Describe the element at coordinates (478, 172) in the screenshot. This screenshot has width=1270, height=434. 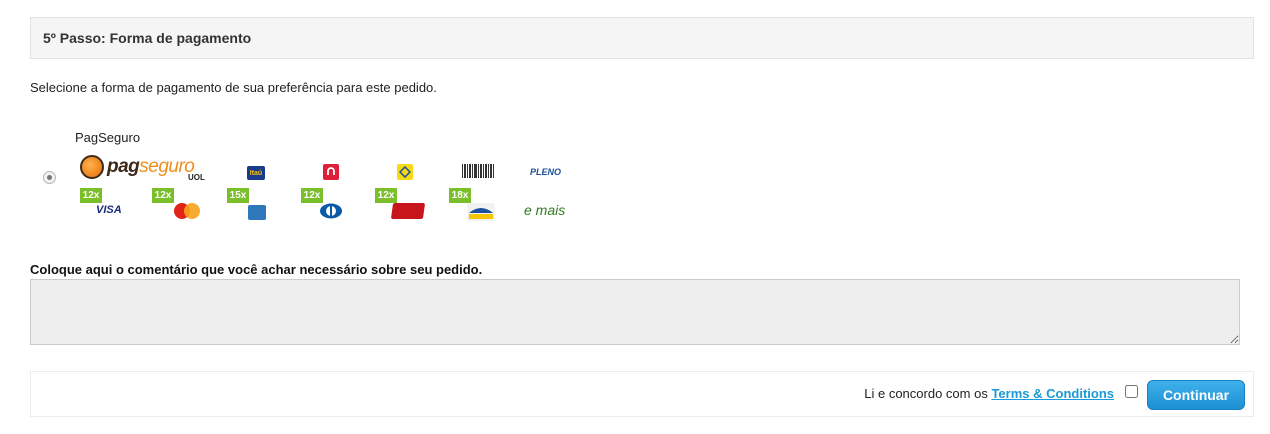
I see `barcode-icon` at that location.